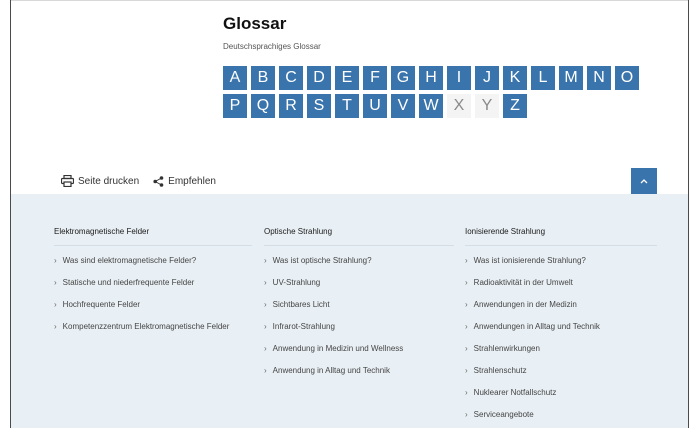 The image size is (691, 432). I want to click on letter-z-button: Z, so click(515, 106).